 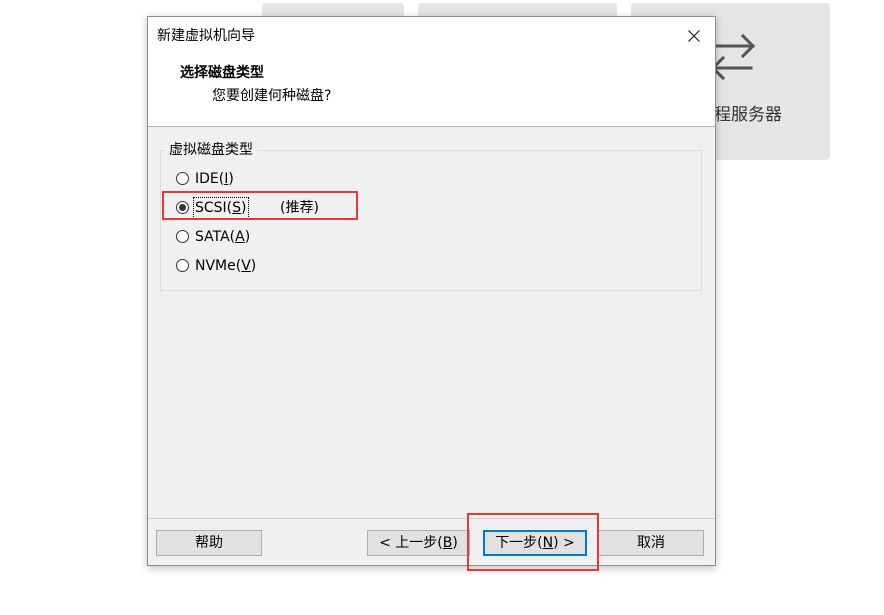 What do you see at coordinates (206, 36) in the screenshot?
I see `dialog-title: 新建虚拟机向导` at bounding box center [206, 36].